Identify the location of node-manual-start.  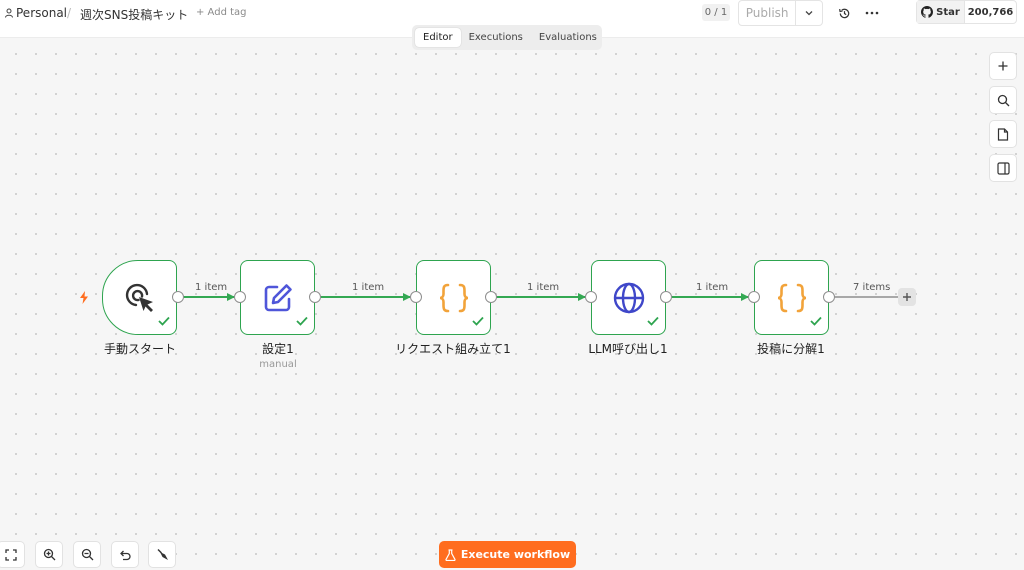
(139, 297).